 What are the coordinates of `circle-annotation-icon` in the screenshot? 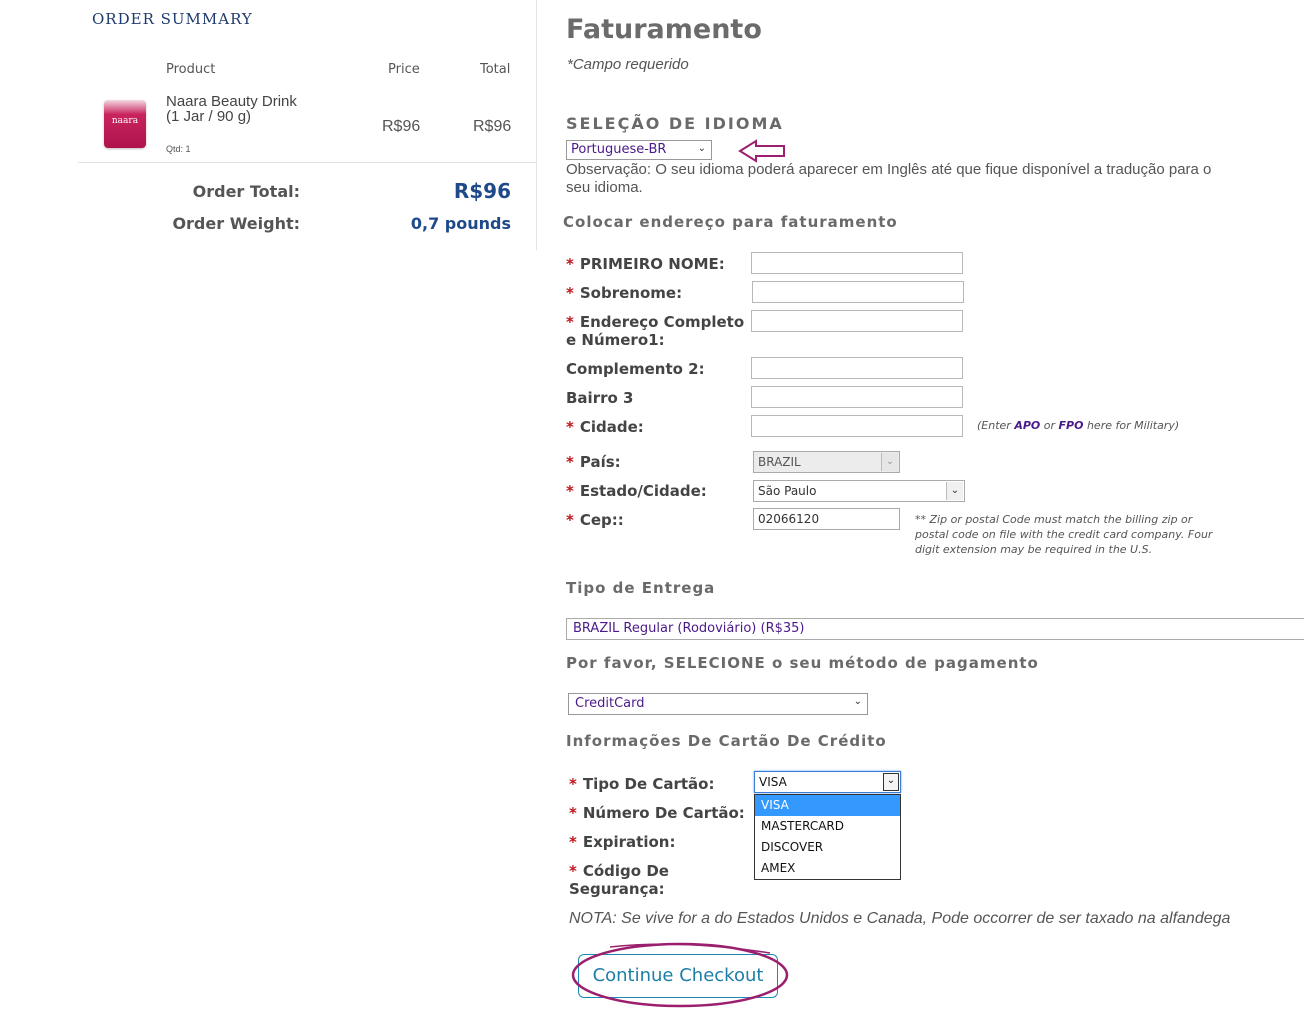 It's located at (680, 975).